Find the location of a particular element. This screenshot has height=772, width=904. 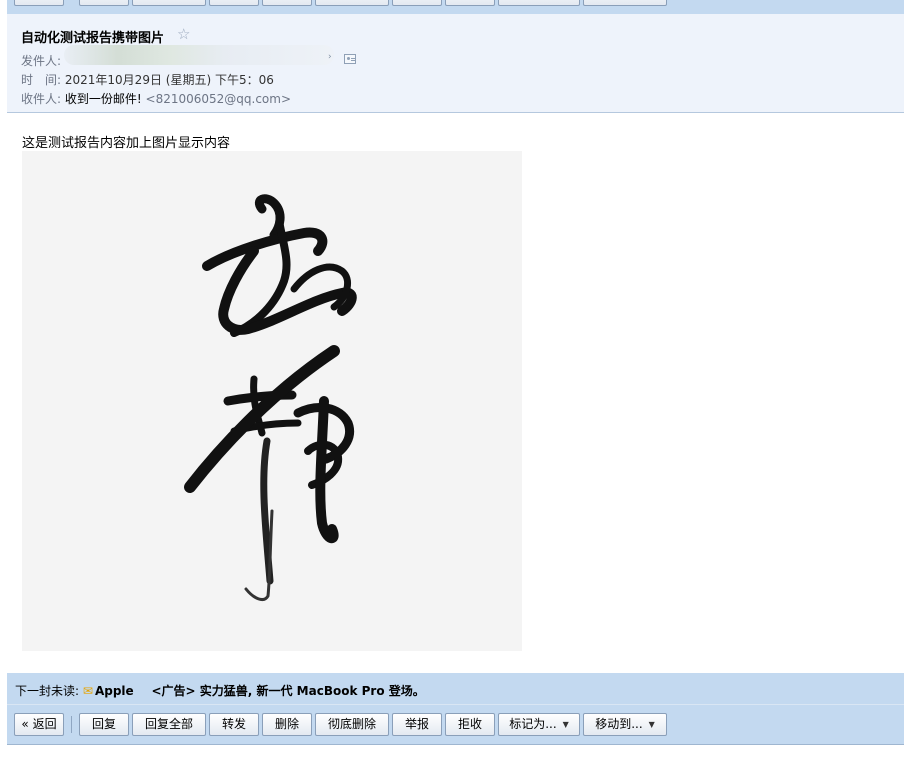

time-row: 时 间: 2021年10月29日 (星期五) 下午5：06 is located at coordinates (147, 79).